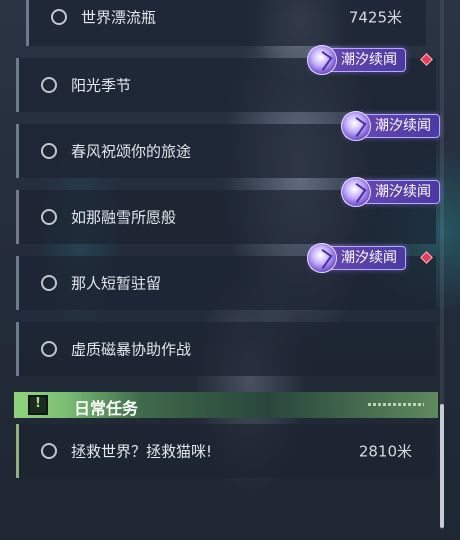 The image size is (460, 540). Describe the element at coordinates (131, 151) in the screenshot. I see `quest-title: 春风祝颂你的旅途` at that location.